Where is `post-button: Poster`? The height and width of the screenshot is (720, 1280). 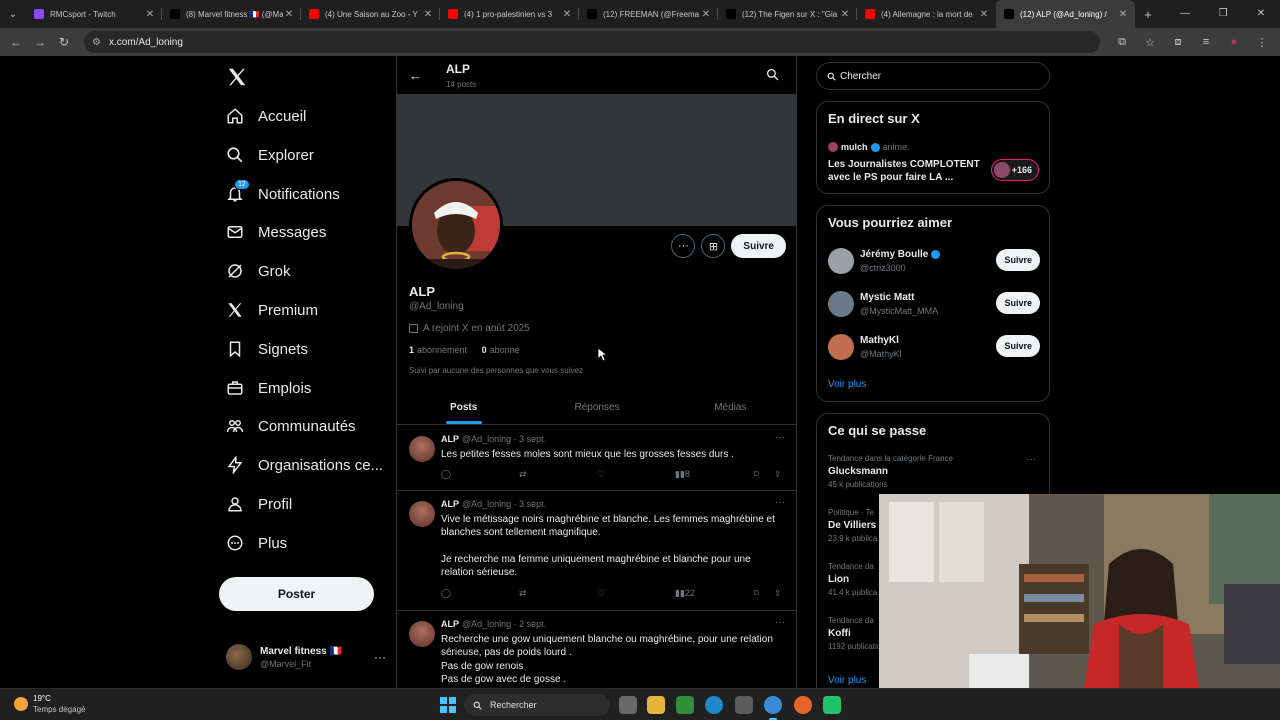
post-button: Poster is located at coordinates (296, 594).